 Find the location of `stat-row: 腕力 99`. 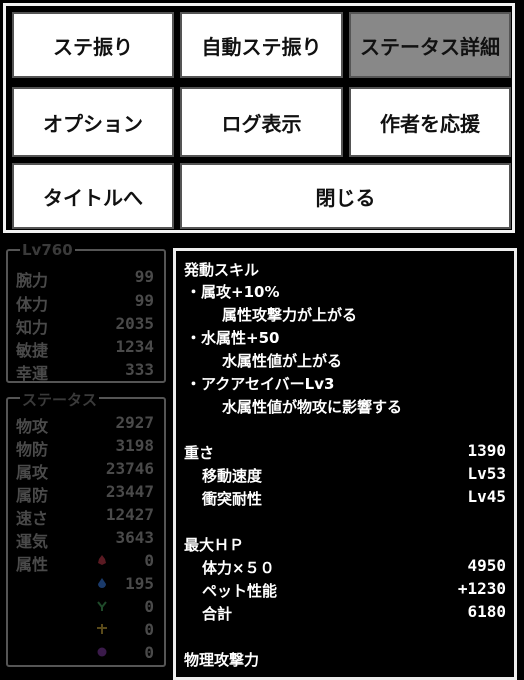

stat-row: 腕力 99 is located at coordinates (85, 278).